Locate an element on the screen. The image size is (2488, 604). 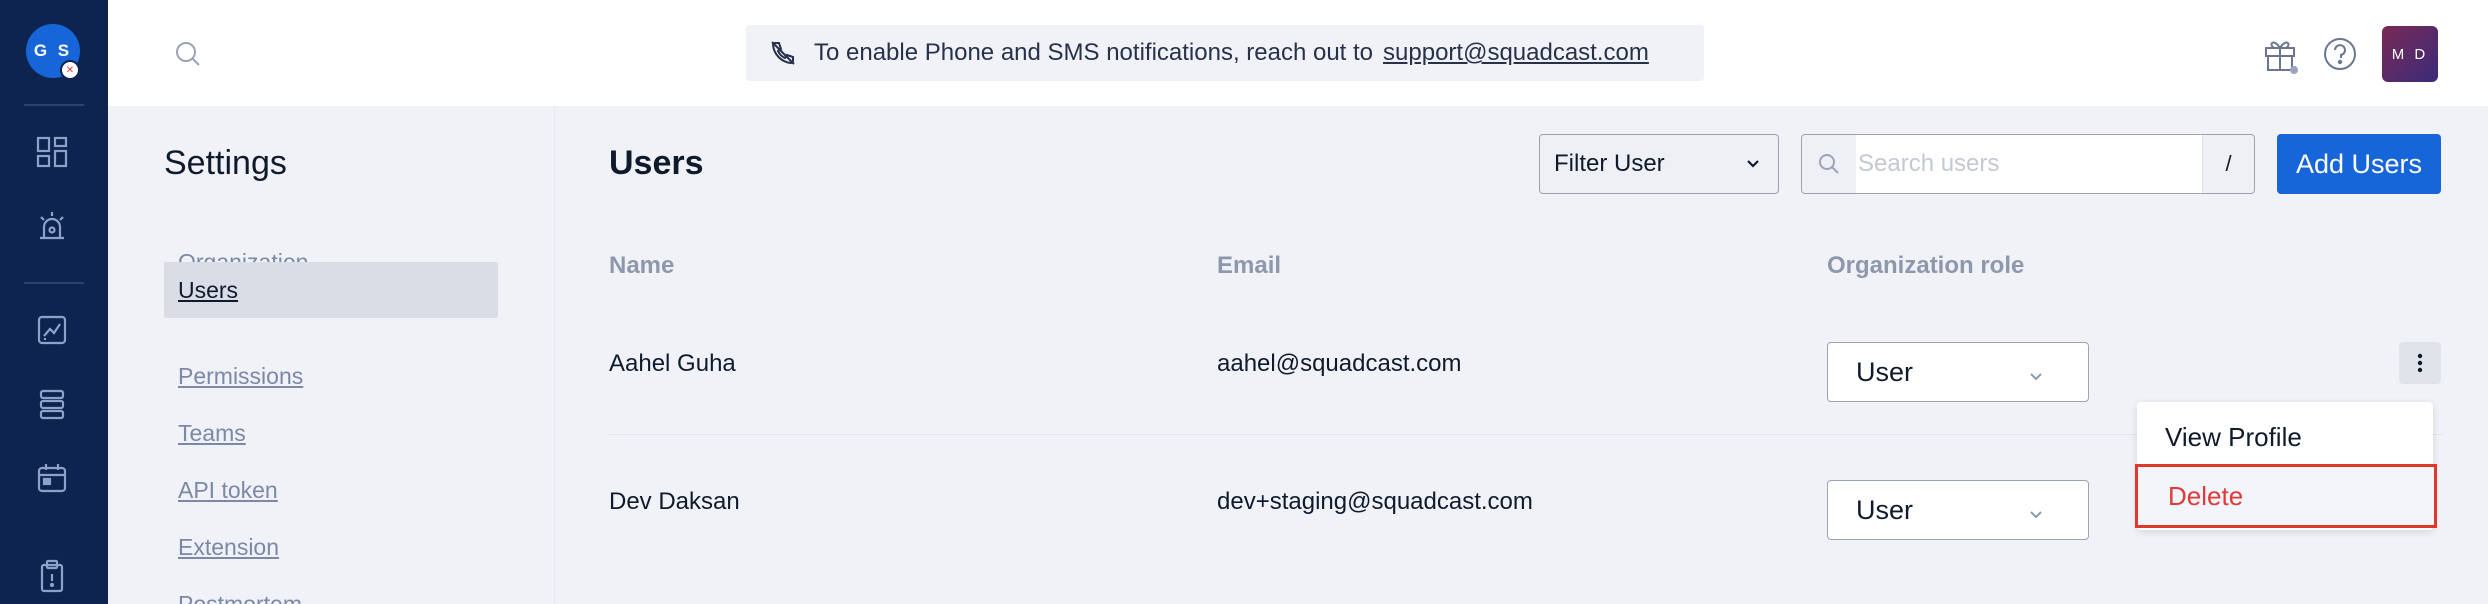
org-badge-icon: ✕ is located at coordinates (70, 70).